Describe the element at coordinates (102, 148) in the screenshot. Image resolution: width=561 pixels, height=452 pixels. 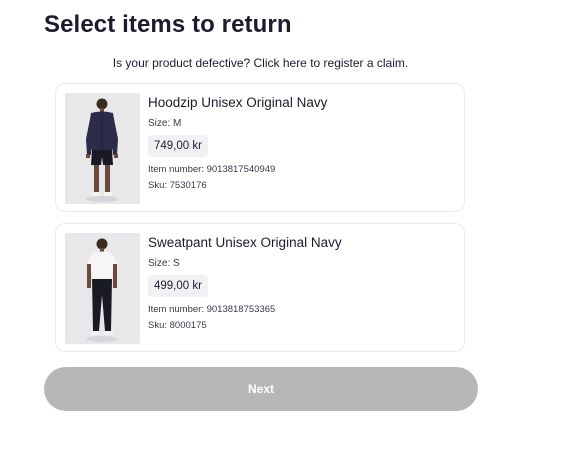
I see `product-image-hoodie` at that location.